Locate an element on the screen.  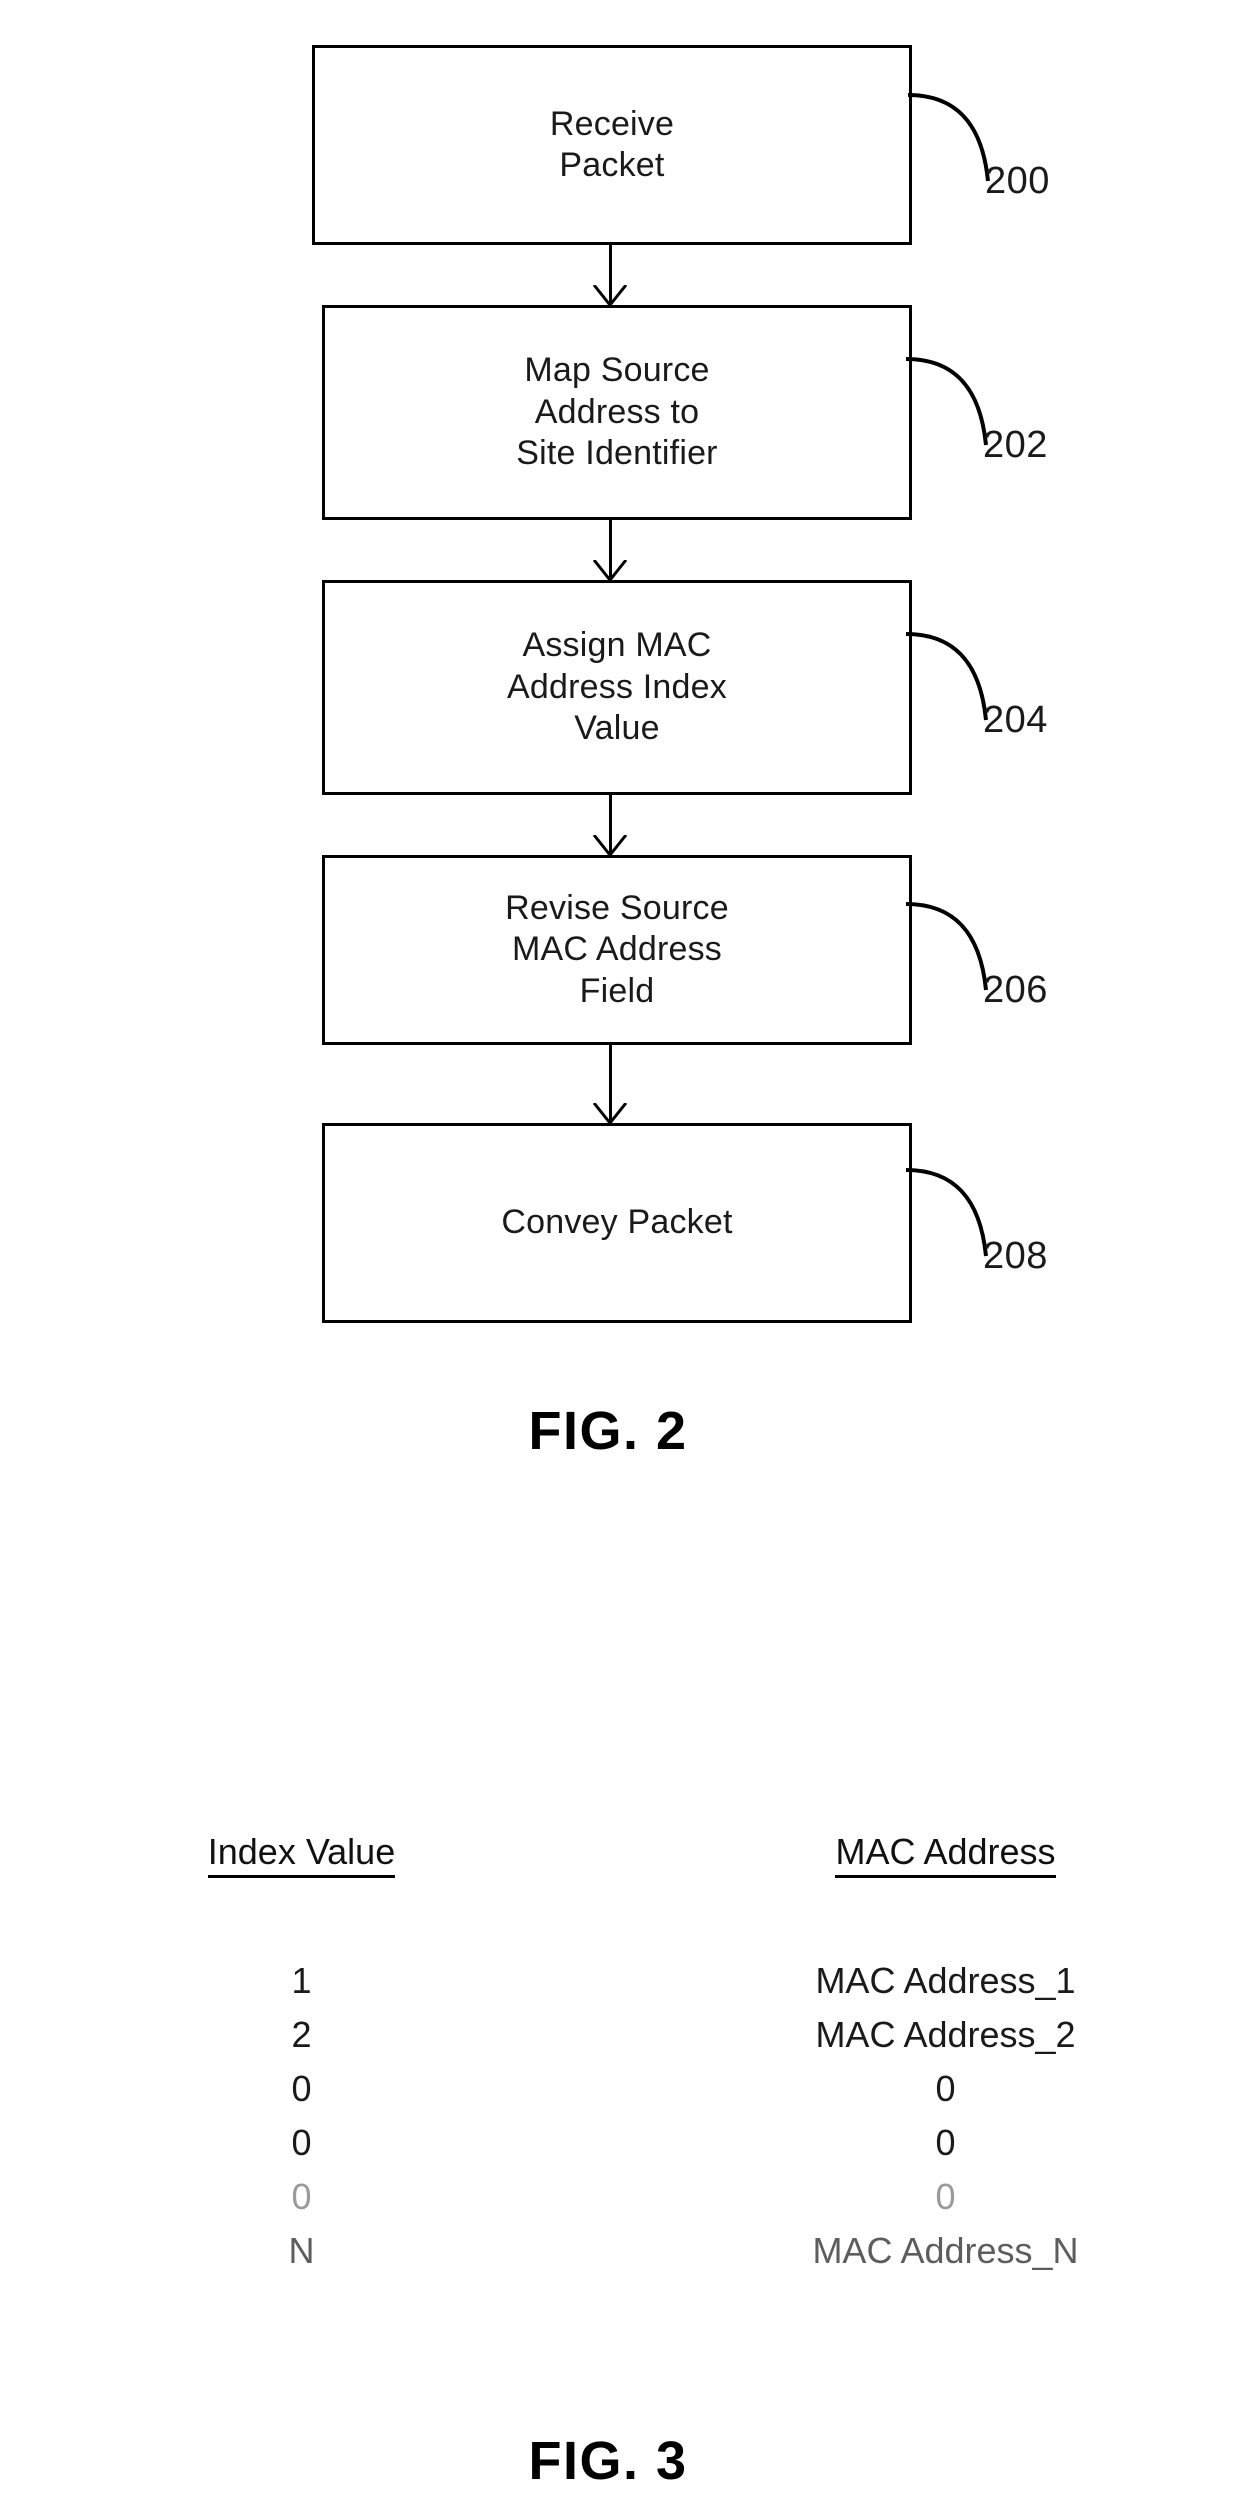
column-spacer is located at coordinates (612, 1892).